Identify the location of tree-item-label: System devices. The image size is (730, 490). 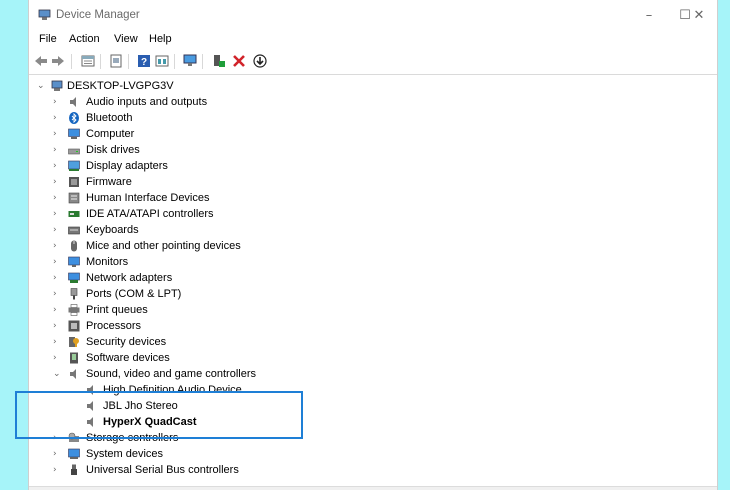
(125, 454).